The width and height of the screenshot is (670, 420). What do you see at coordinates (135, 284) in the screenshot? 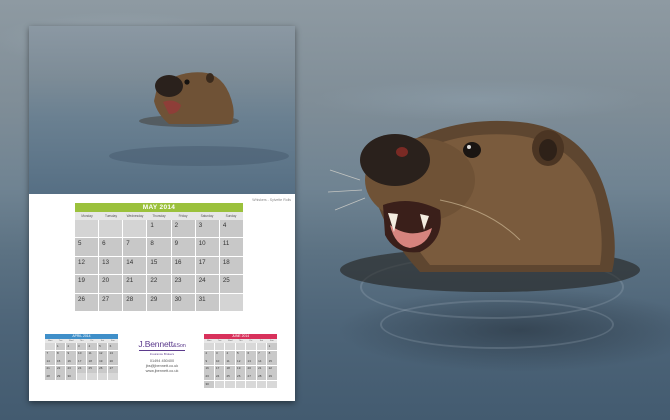
I see `day-cell: 21` at bounding box center [135, 284].